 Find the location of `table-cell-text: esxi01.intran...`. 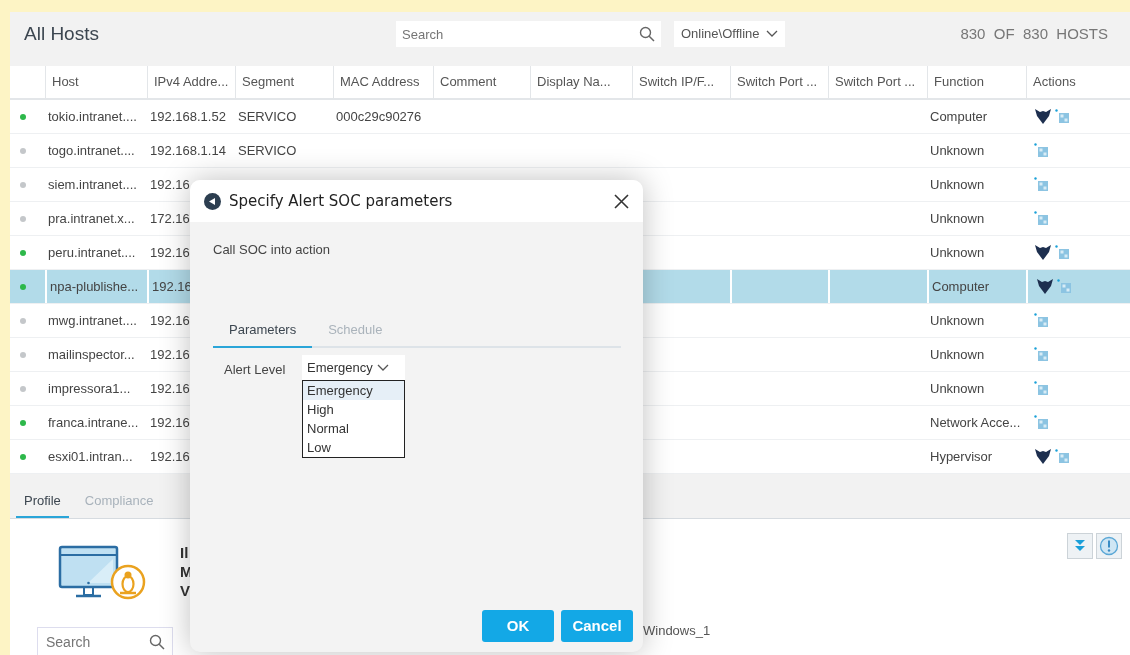

table-cell-text: esxi01.intran... is located at coordinates (90, 456).